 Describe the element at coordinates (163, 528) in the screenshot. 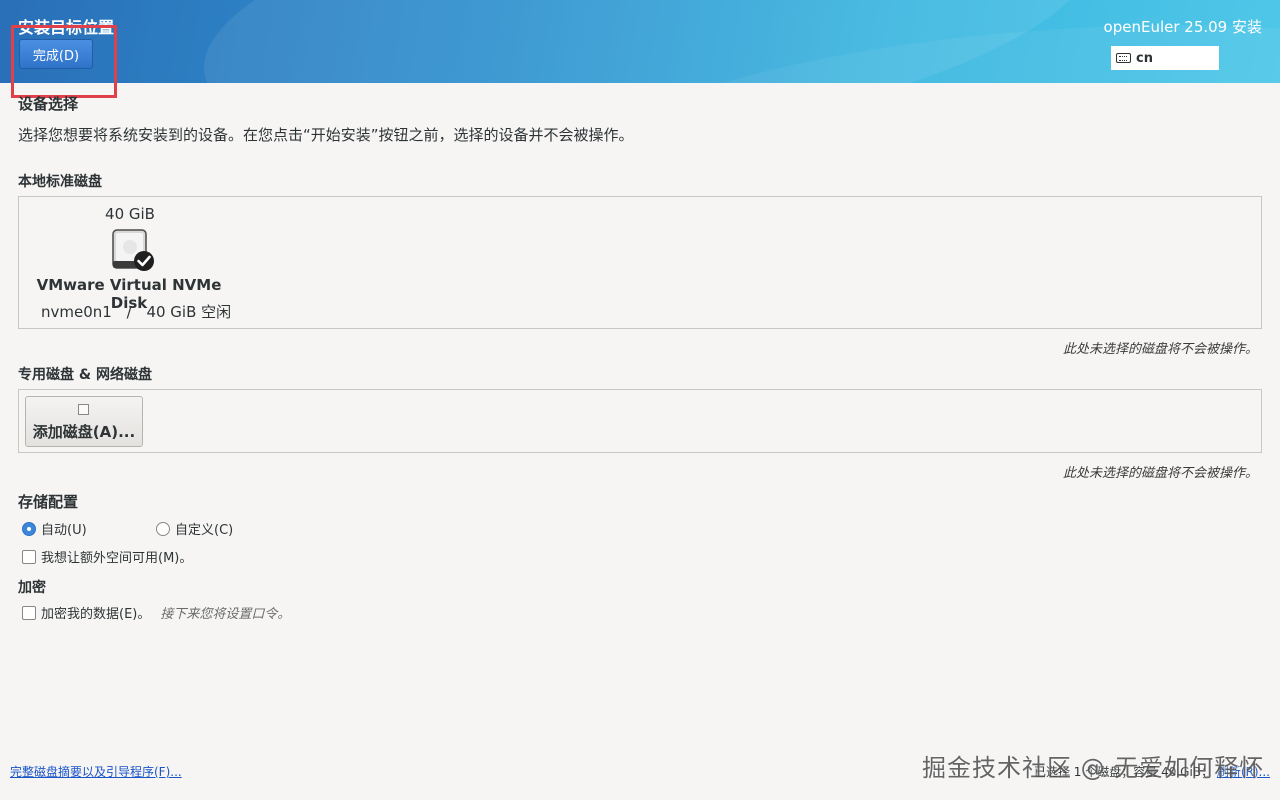

I see `radio-unselected-icon` at that location.